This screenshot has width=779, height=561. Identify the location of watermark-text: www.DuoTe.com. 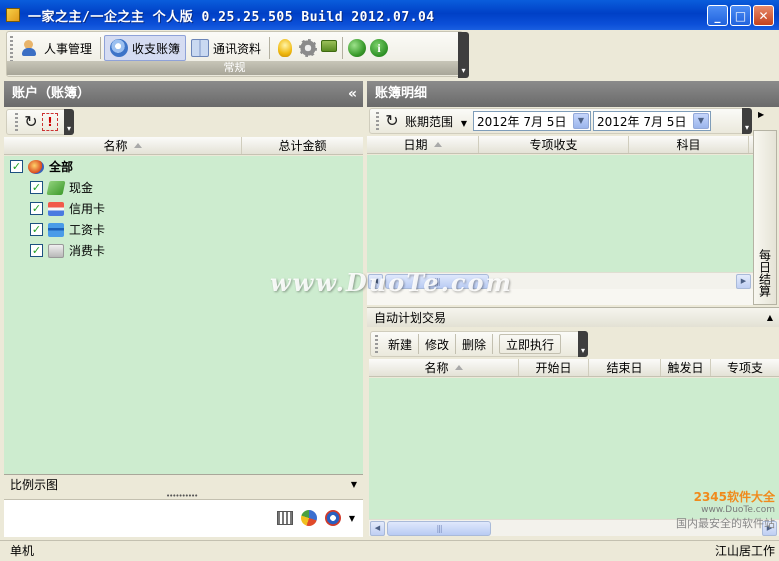
(391, 282).